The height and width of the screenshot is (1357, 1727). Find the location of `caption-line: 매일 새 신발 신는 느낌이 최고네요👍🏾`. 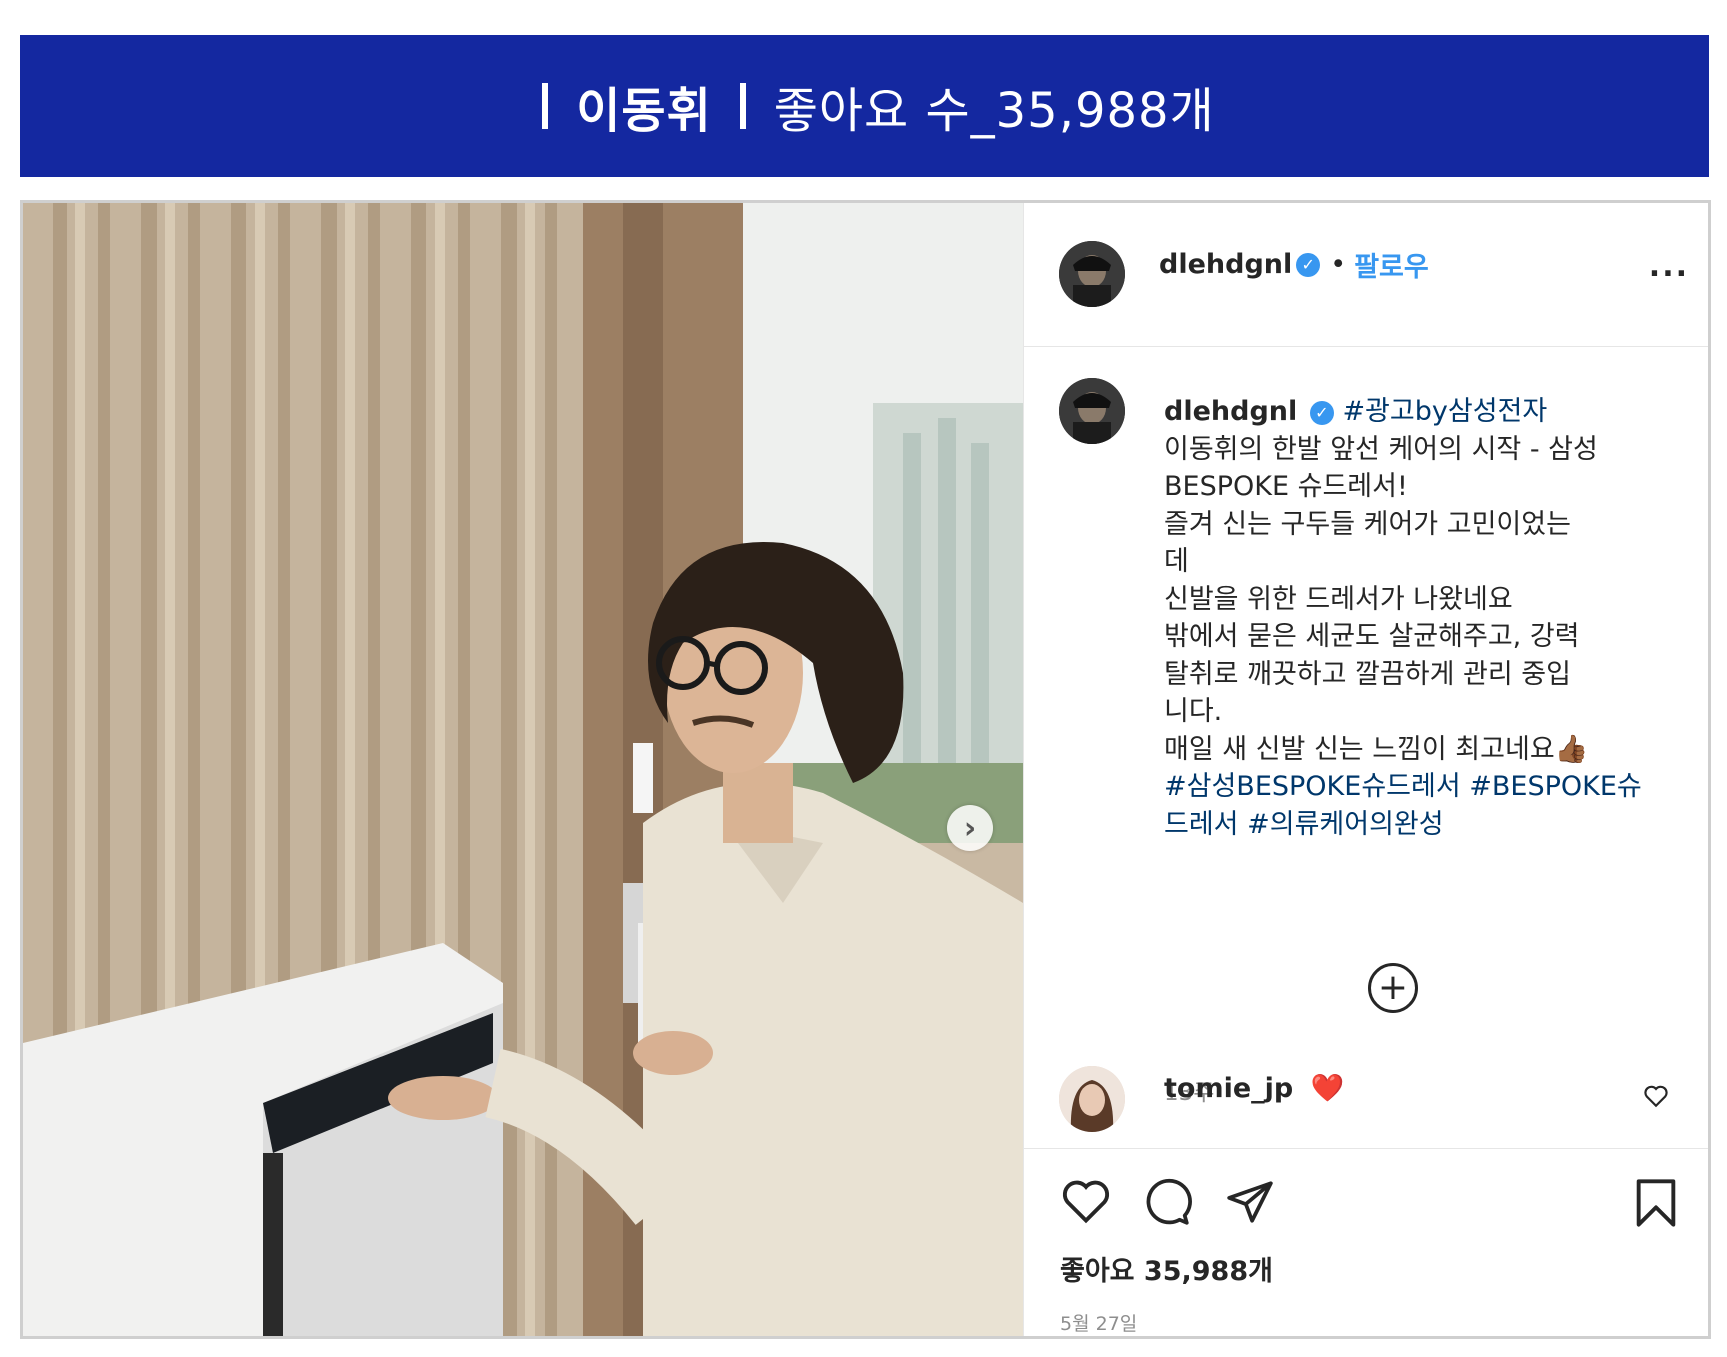

caption-line: 매일 새 신발 신는 느낌이 최고네요👍🏾 is located at coordinates (1376, 749).